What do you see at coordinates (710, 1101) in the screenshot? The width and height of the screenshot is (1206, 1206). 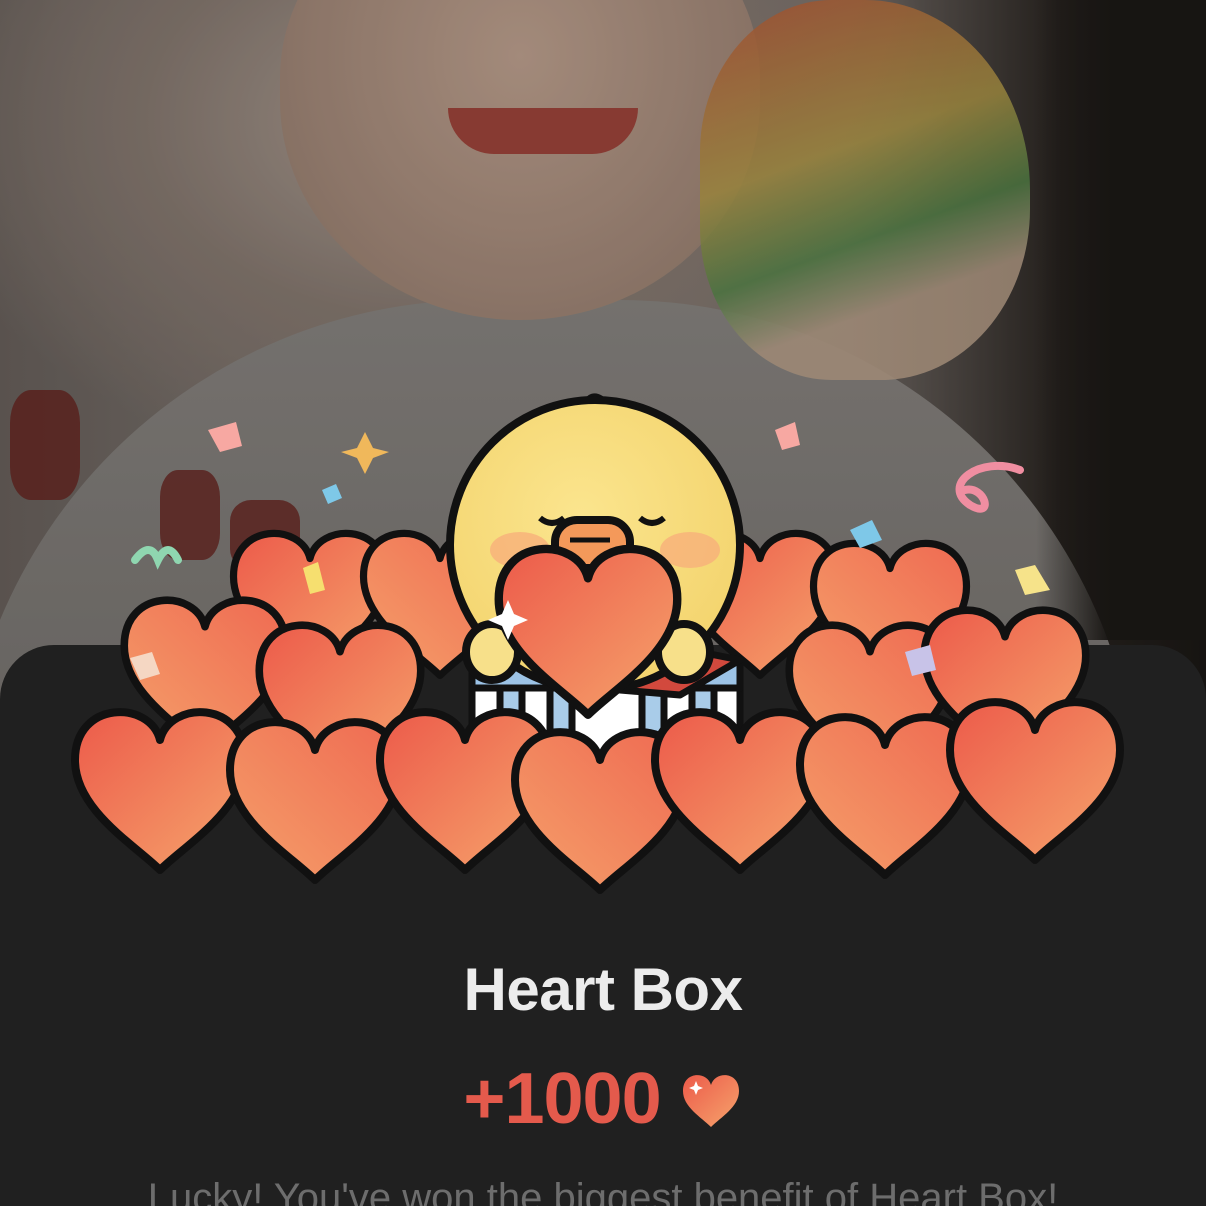 I see `heart-icon` at bounding box center [710, 1101].